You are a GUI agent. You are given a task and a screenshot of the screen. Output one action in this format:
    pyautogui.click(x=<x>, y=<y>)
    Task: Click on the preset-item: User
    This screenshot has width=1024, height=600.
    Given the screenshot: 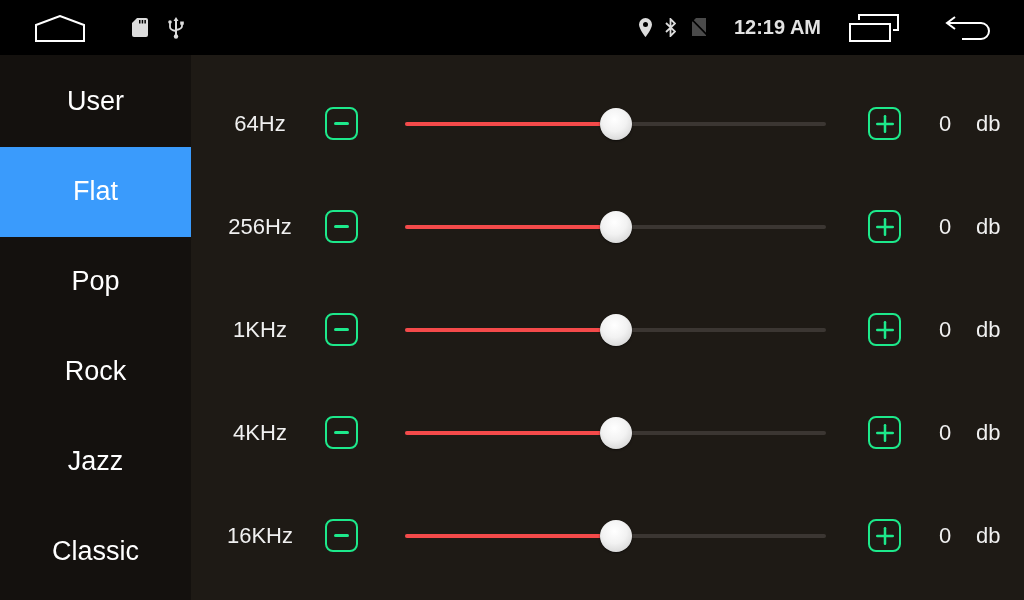 What is the action you would take?
    pyautogui.click(x=95, y=102)
    